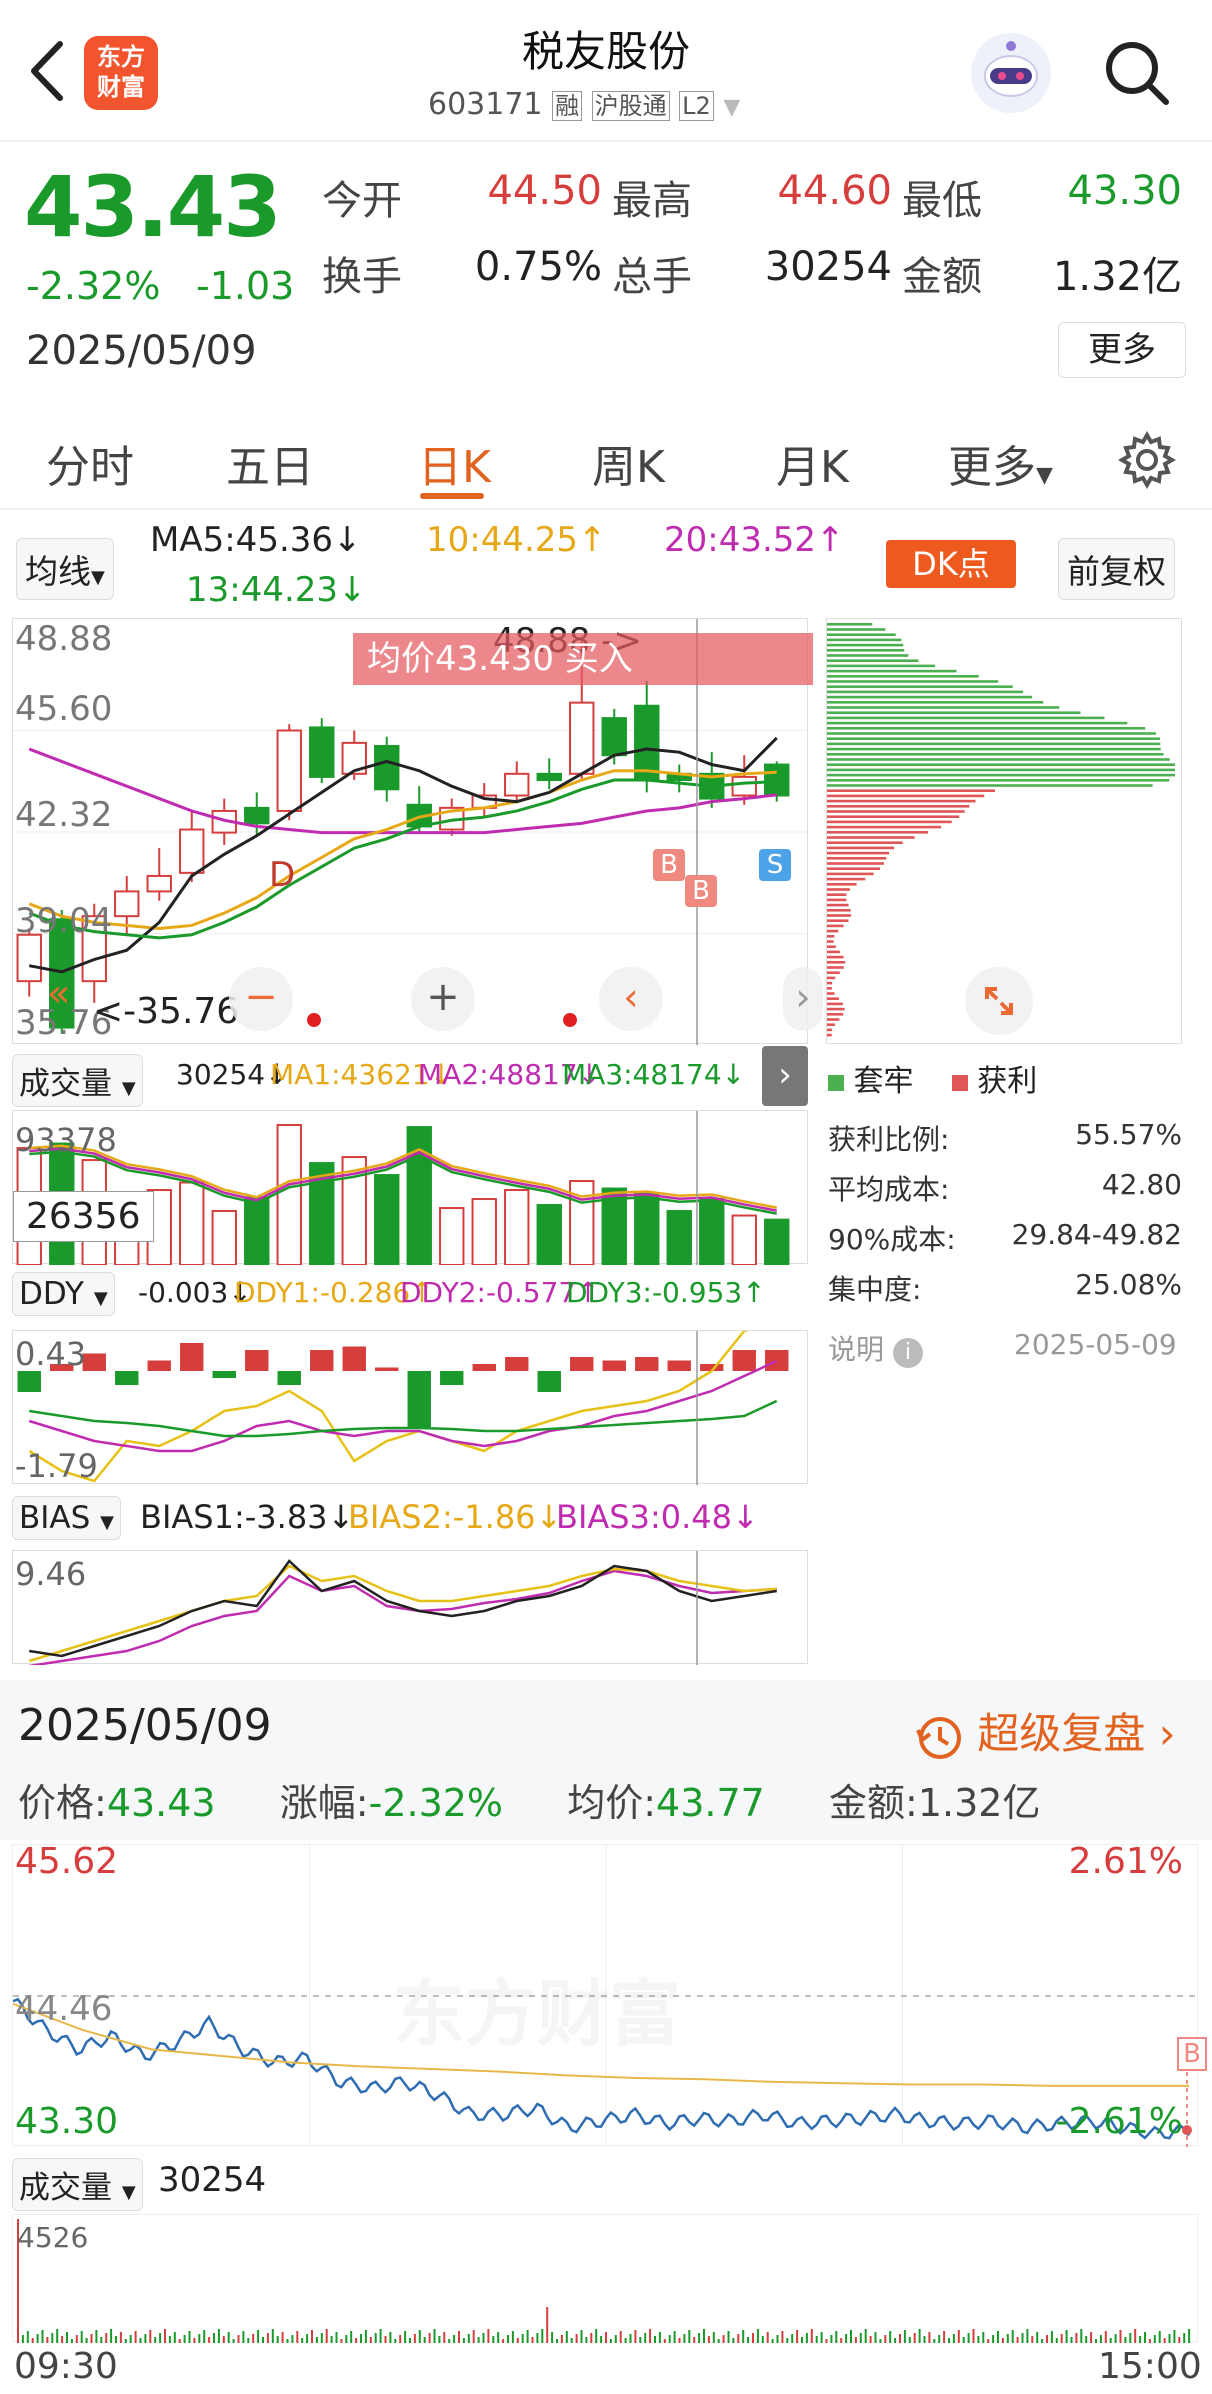 Image resolution: width=1212 pixels, height=2394 pixels. I want to click on quote-price: 43.43, so click(153, 207).